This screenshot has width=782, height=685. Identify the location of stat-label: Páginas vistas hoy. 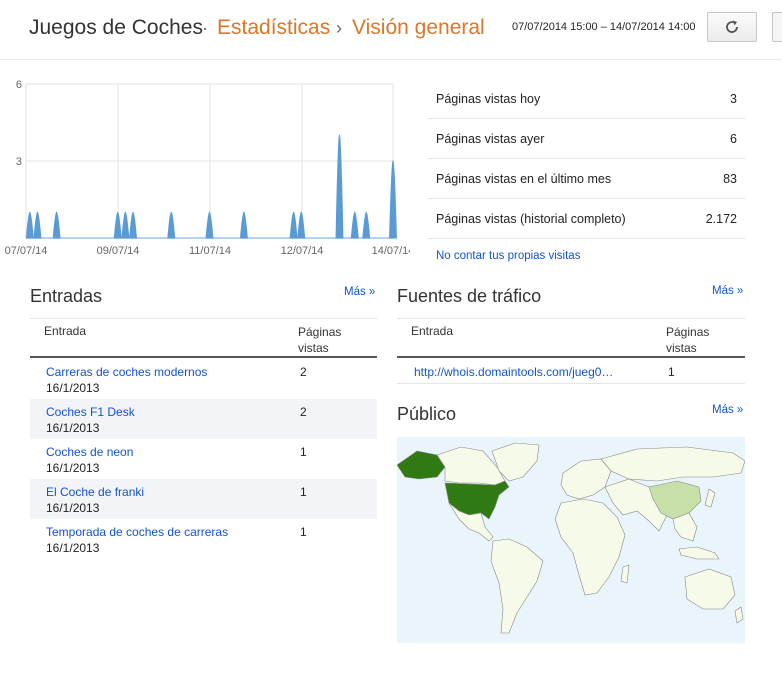
(488, 99).